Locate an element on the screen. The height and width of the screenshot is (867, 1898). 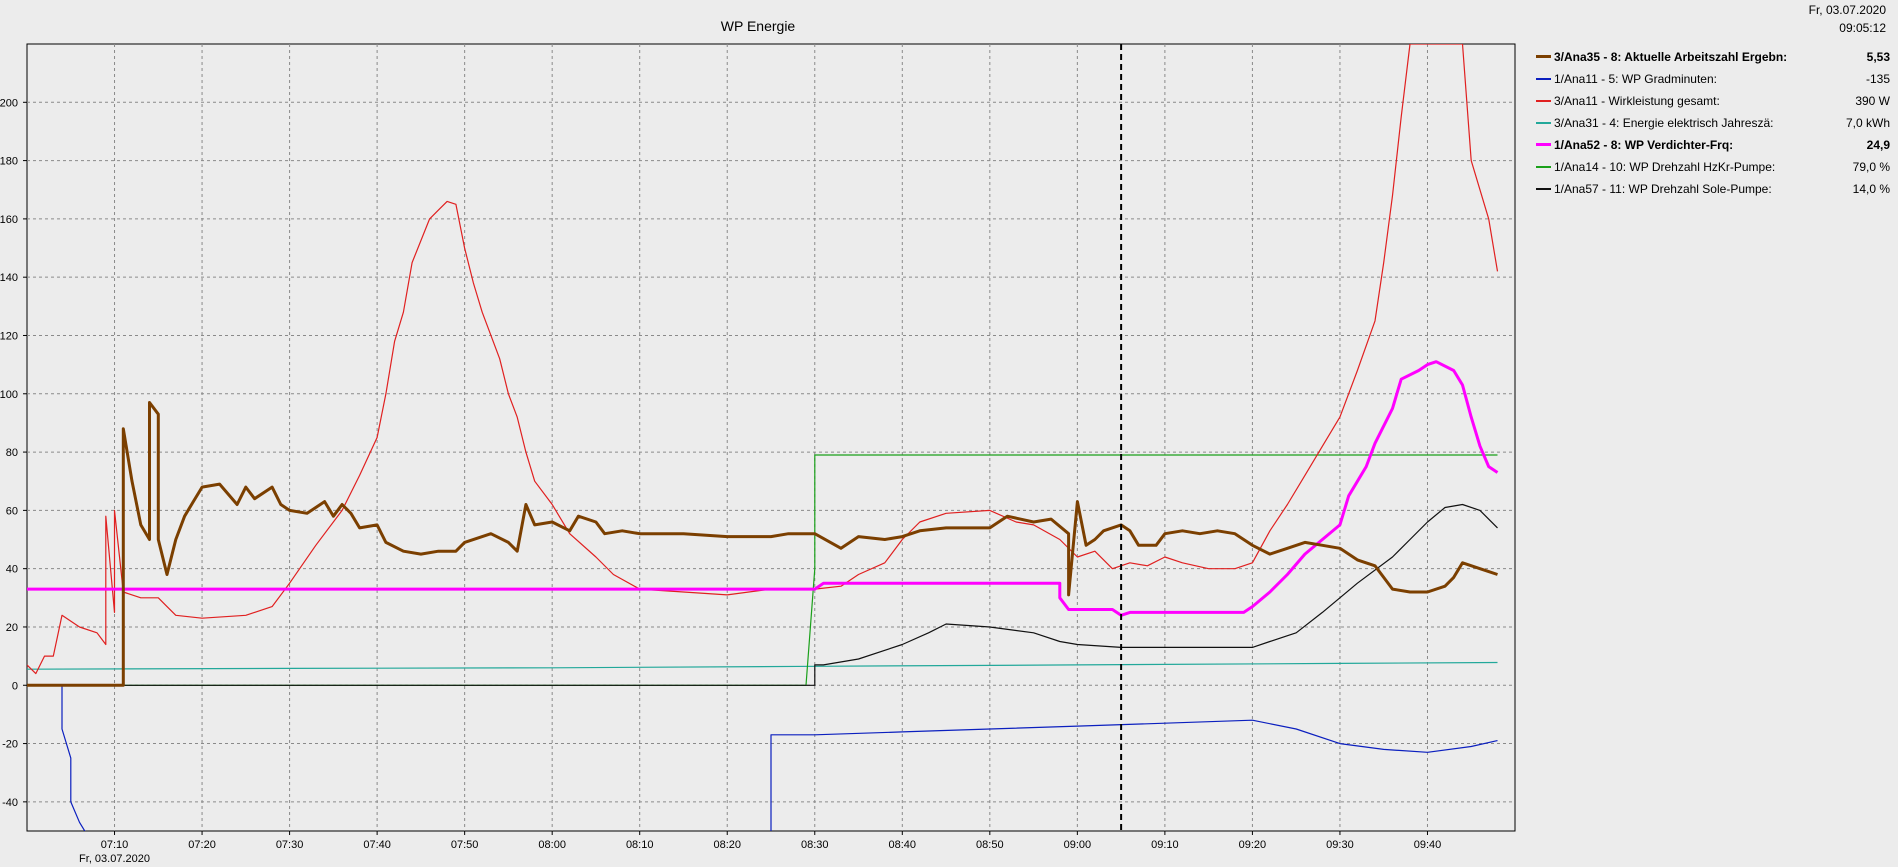
x-tick-label: 09:00 is located at coordinates (1078, 845).